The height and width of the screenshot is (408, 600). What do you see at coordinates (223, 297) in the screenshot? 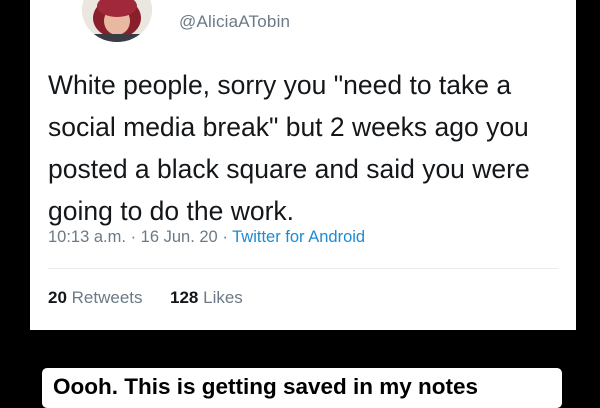
I see `like-label: Likes` at bounding box center [223, 297].